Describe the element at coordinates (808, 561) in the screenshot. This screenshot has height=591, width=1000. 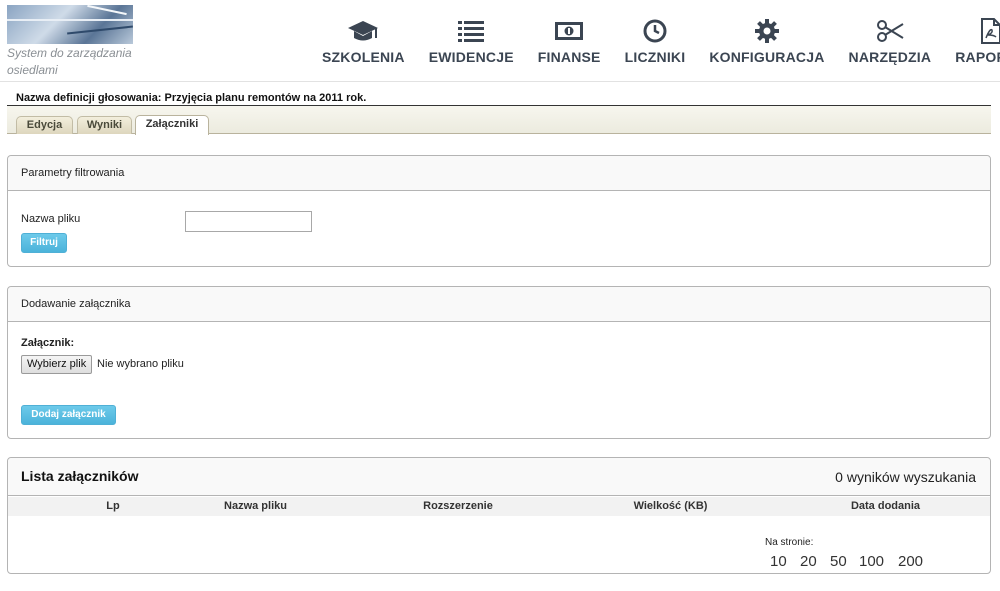
I see `per-page-option-20: 20` at that location.